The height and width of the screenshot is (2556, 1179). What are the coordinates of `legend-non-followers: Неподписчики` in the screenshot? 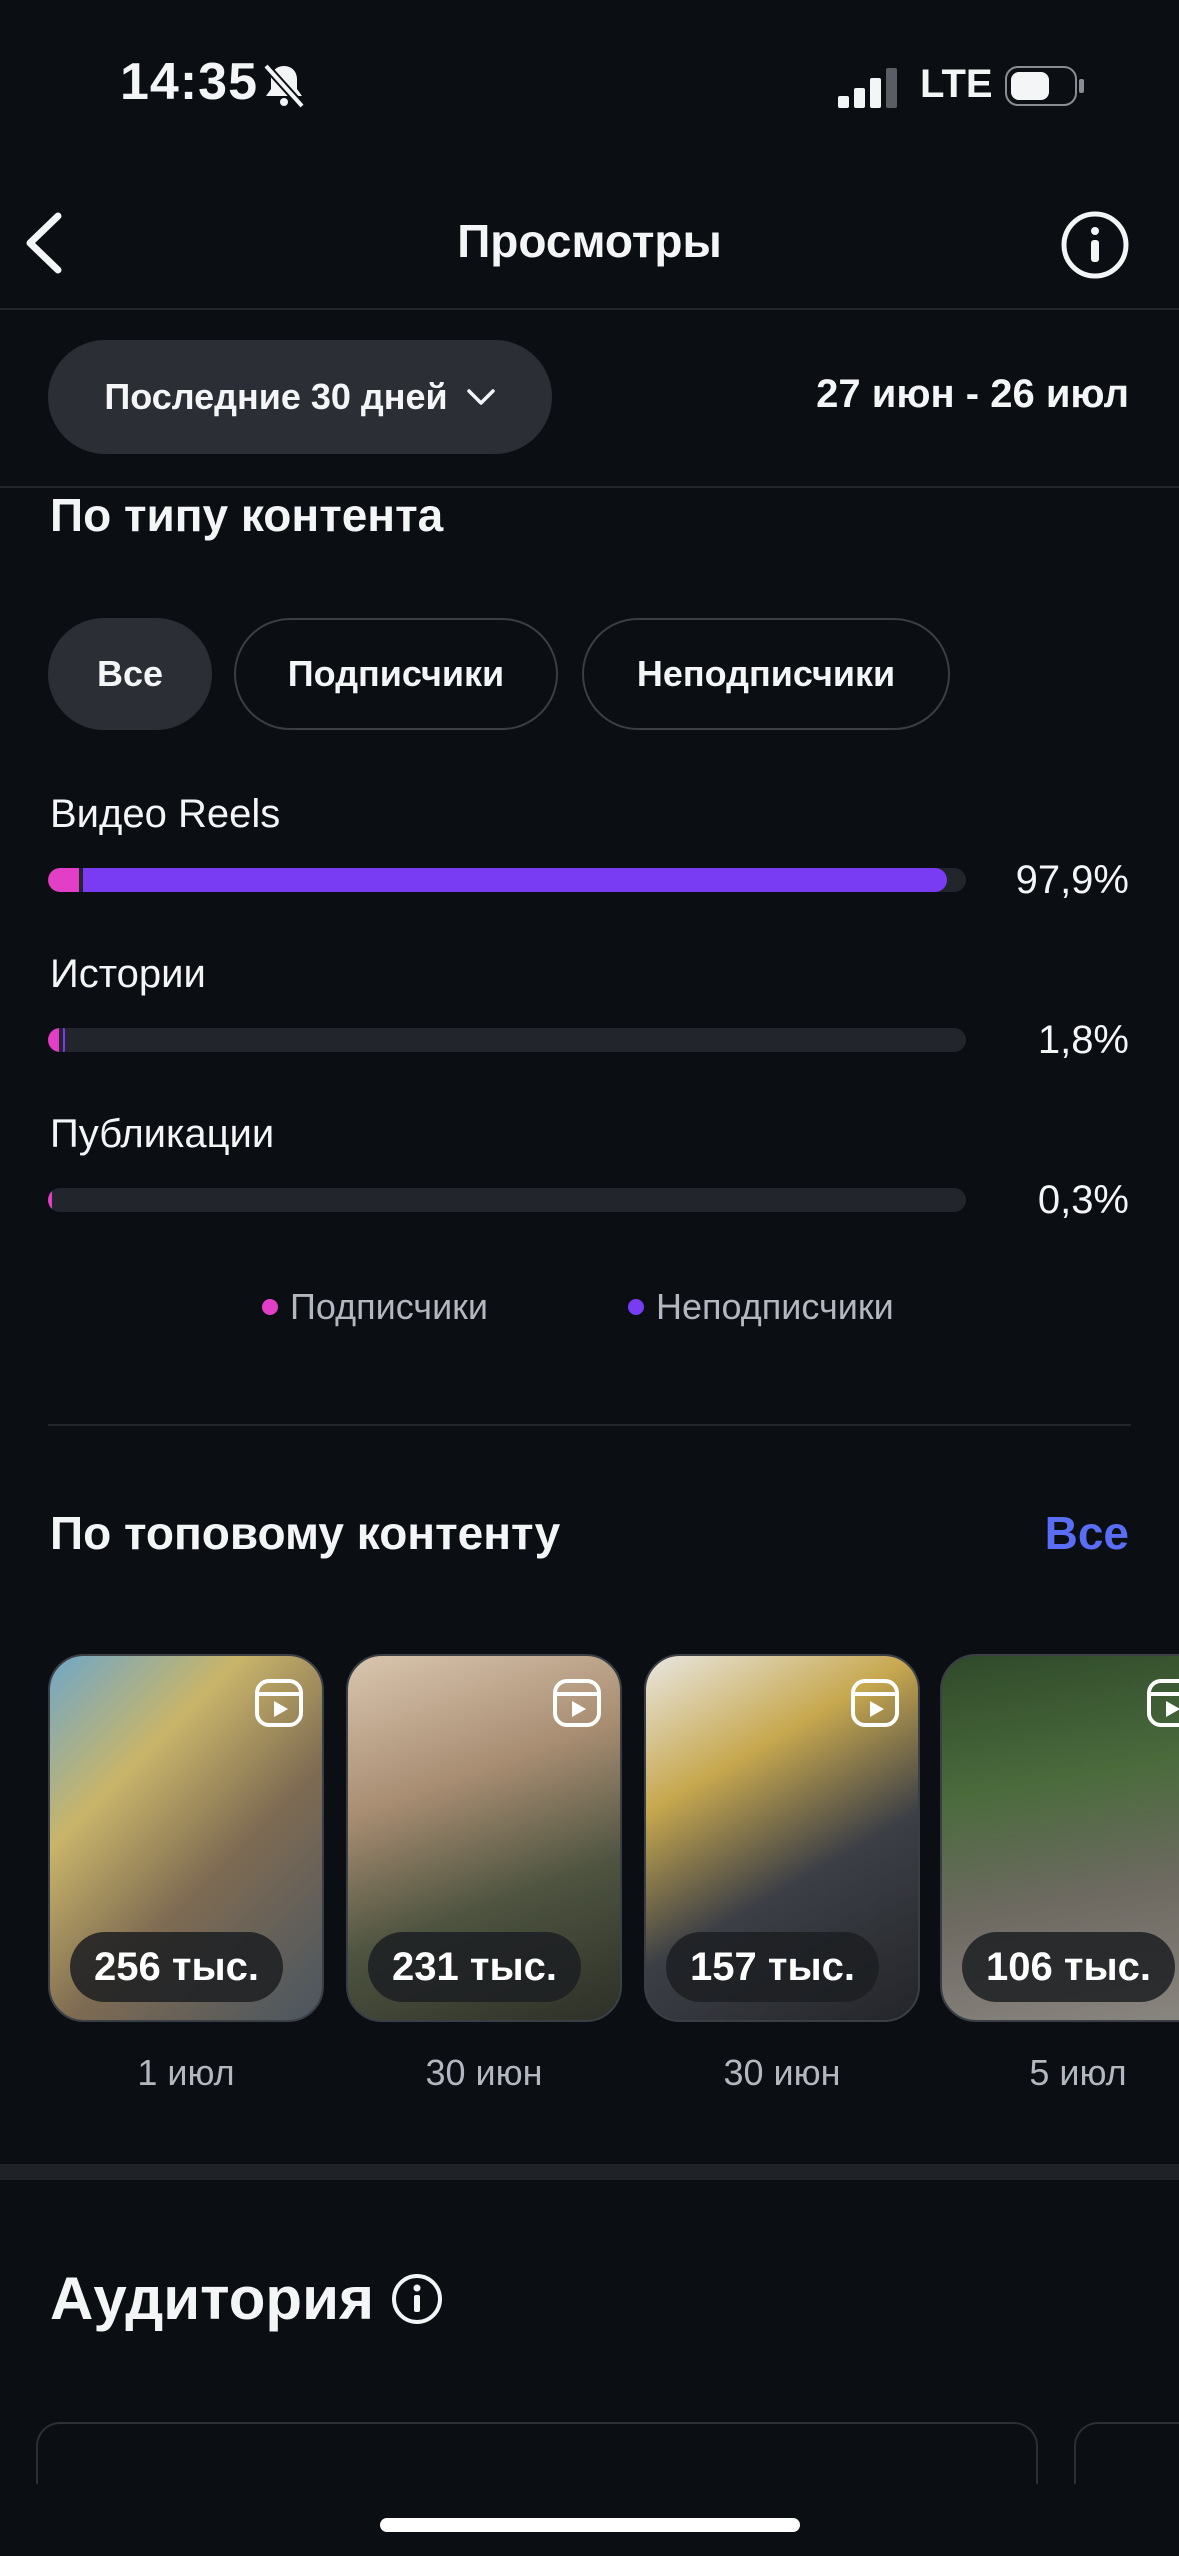 It's located at (761, 1307).